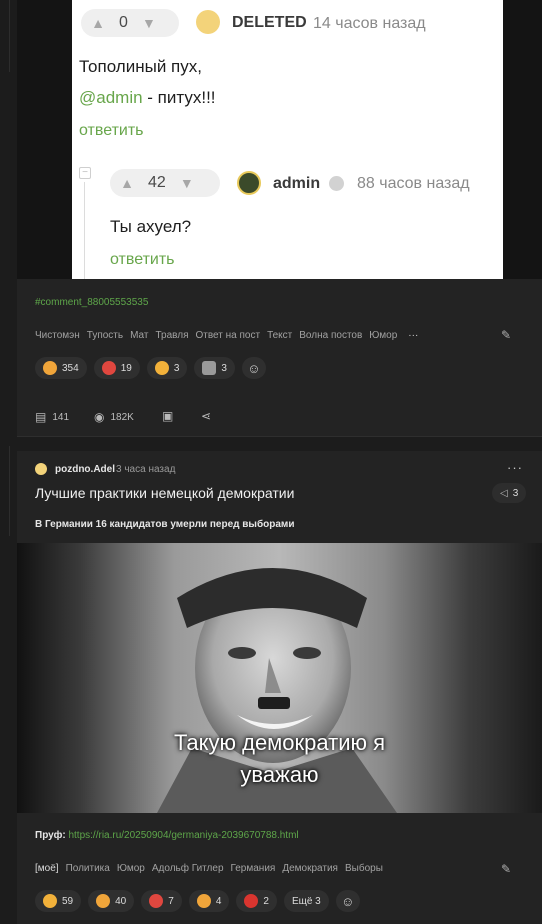 The width and height of the screenshot is (542, 924). What do you see at coordinates (504, 493) in the screenshot?
I see `megaphone-icon: ◁` at bounding box center [504, 493].